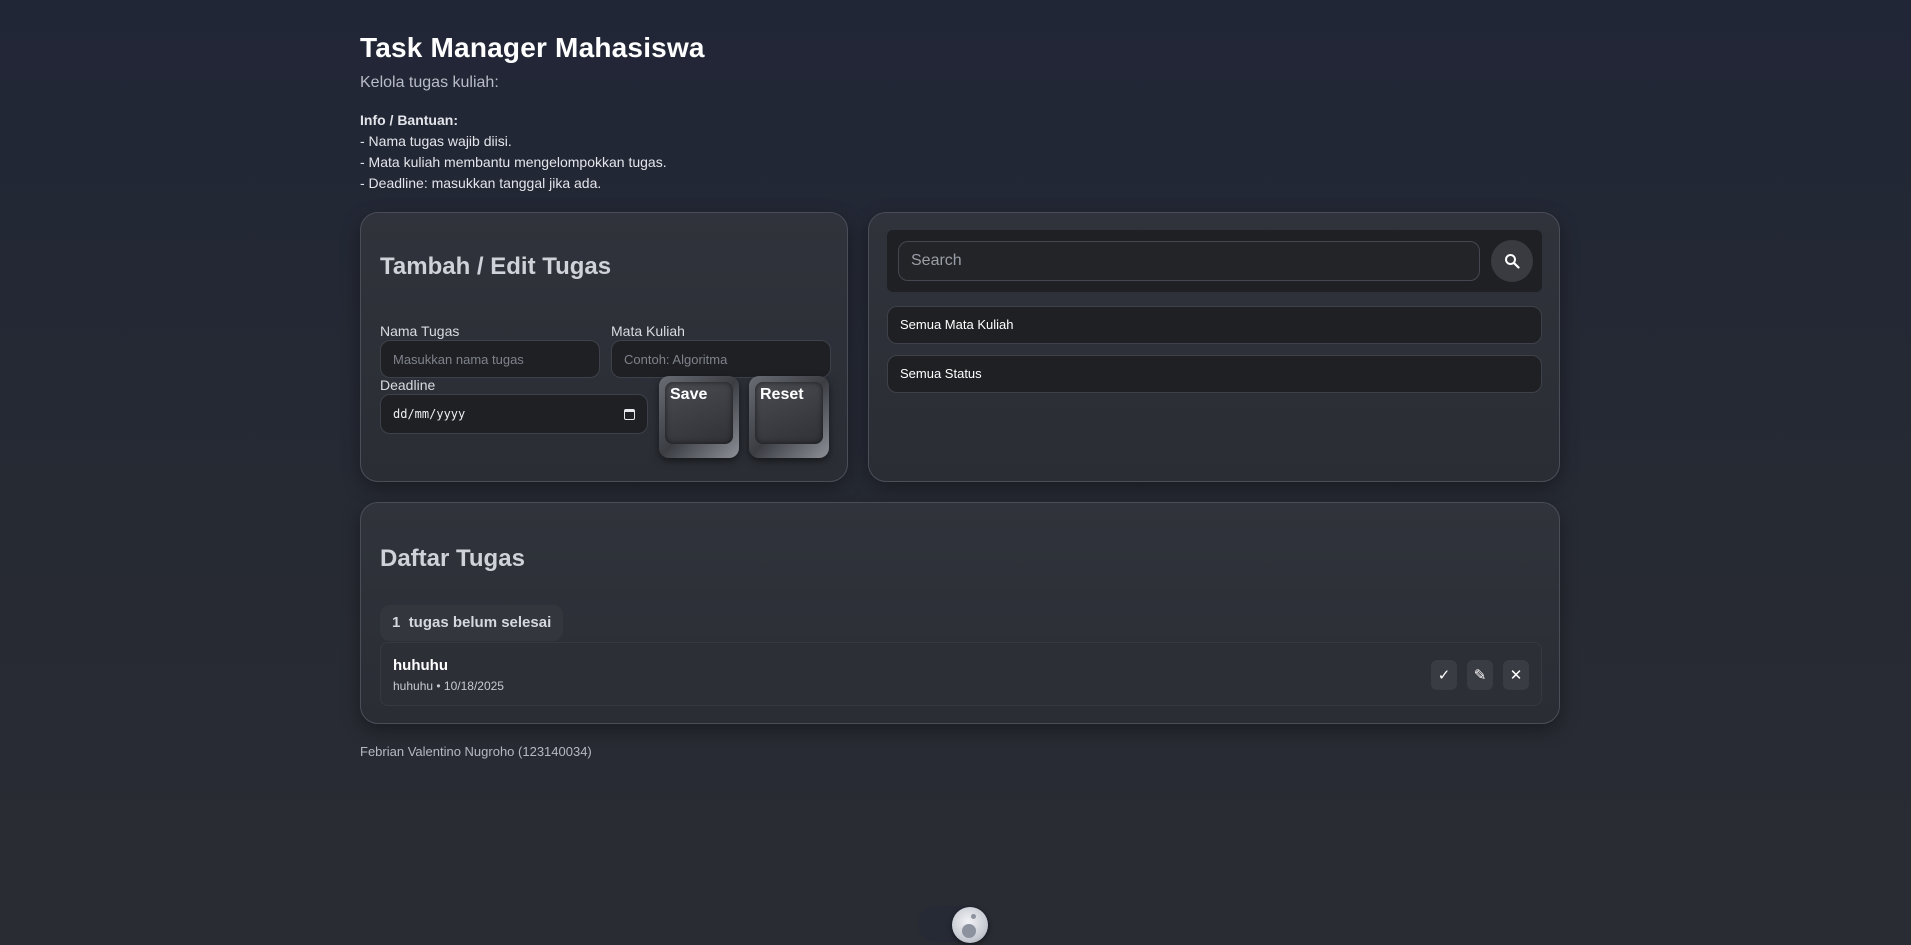 The image size is (1911, 945). Describe the element at coordinates (490, 359) in the screenshot. I see `task-name-input` at that location.